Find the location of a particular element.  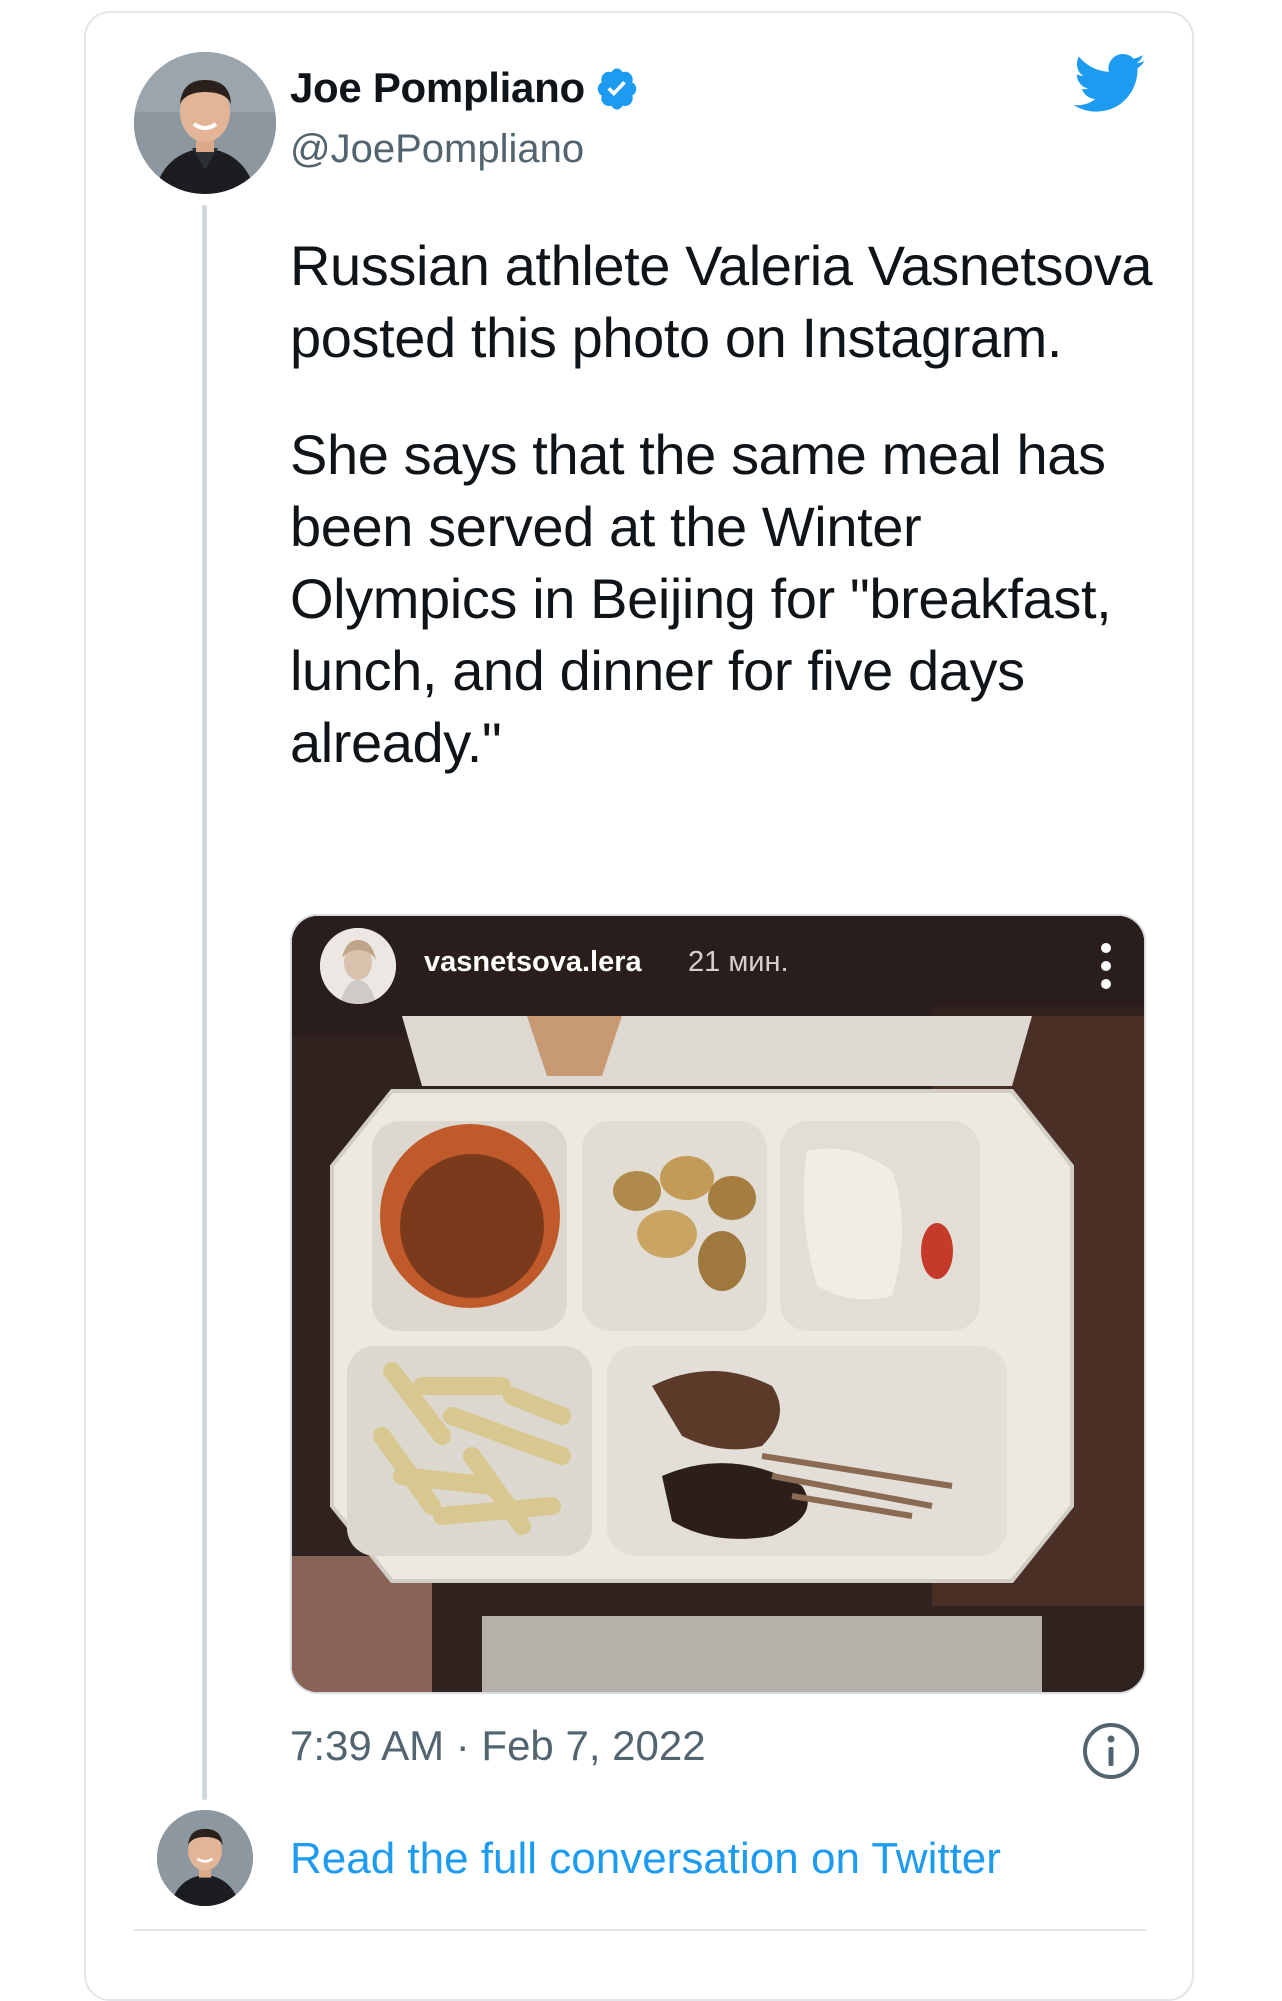

verified-badge-icon is located at coordinates (617, 89).